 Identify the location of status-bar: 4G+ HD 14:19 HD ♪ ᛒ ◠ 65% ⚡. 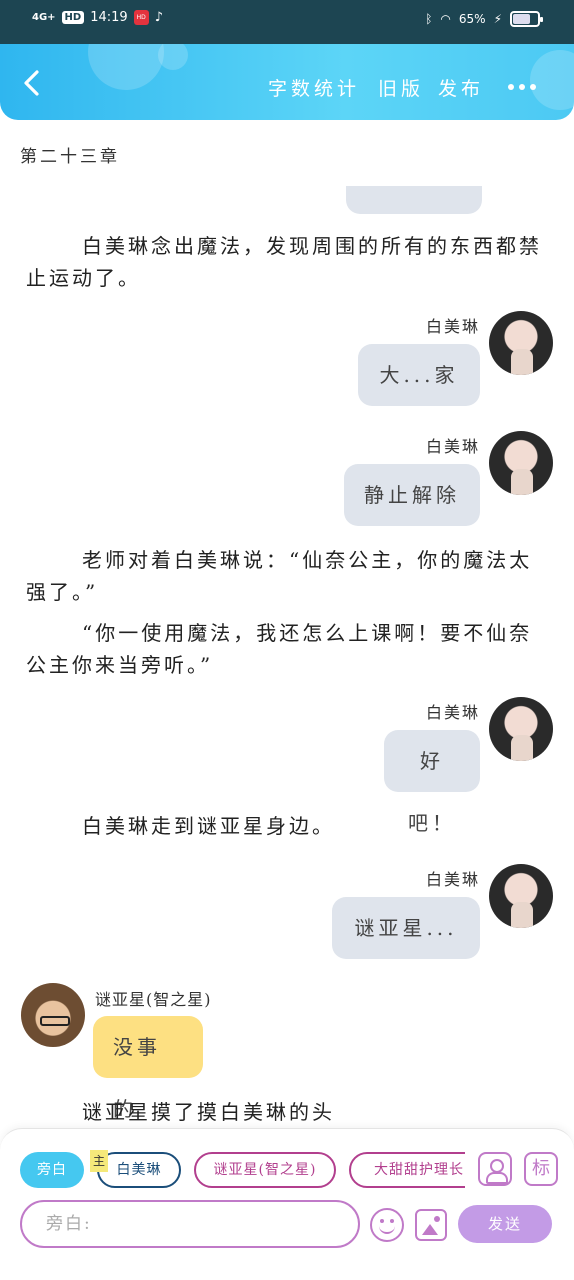
(287, 22).